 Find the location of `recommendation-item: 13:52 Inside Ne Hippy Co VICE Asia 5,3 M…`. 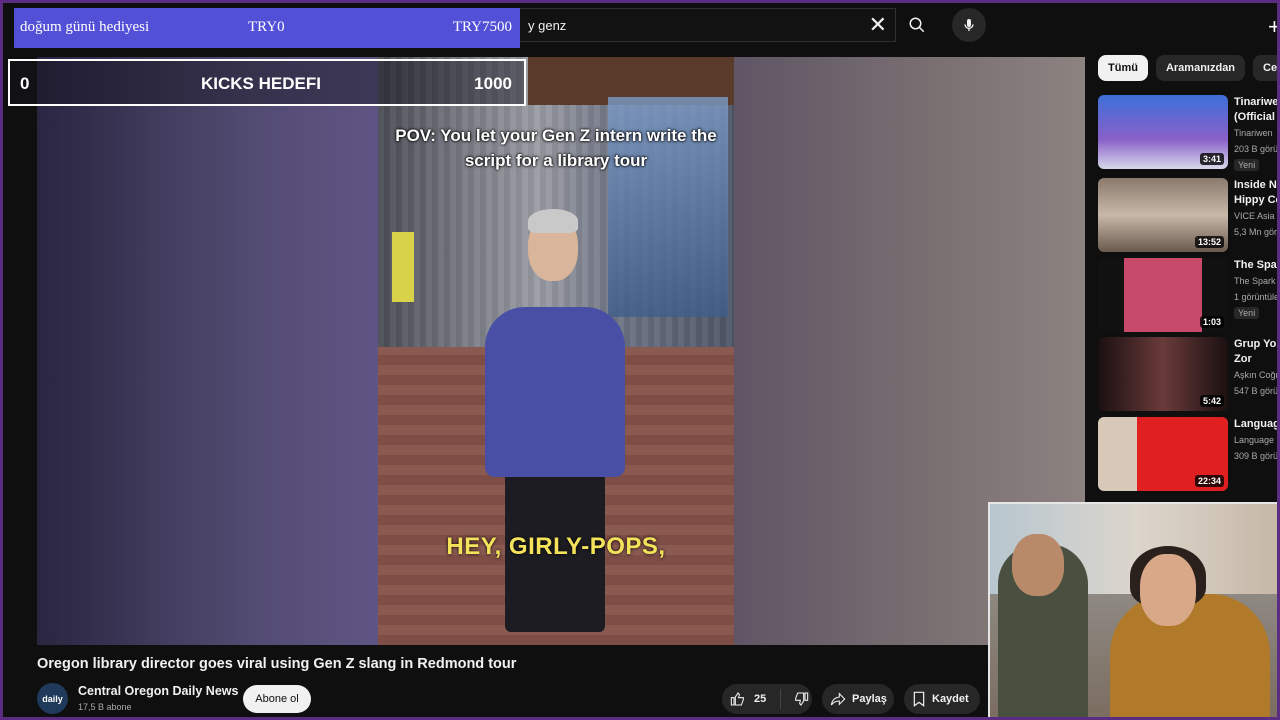

recommendation-item: 13:52 Inside Ne Hippy Co VICE Asia 5,3 M… is located at coordinates (1189, 215).